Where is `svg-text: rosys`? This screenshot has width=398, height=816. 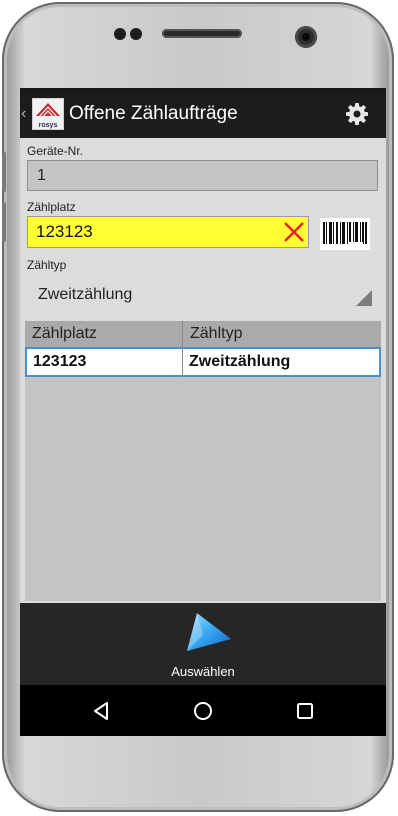 svg-text: rosys is located at coordinates (48, 125).